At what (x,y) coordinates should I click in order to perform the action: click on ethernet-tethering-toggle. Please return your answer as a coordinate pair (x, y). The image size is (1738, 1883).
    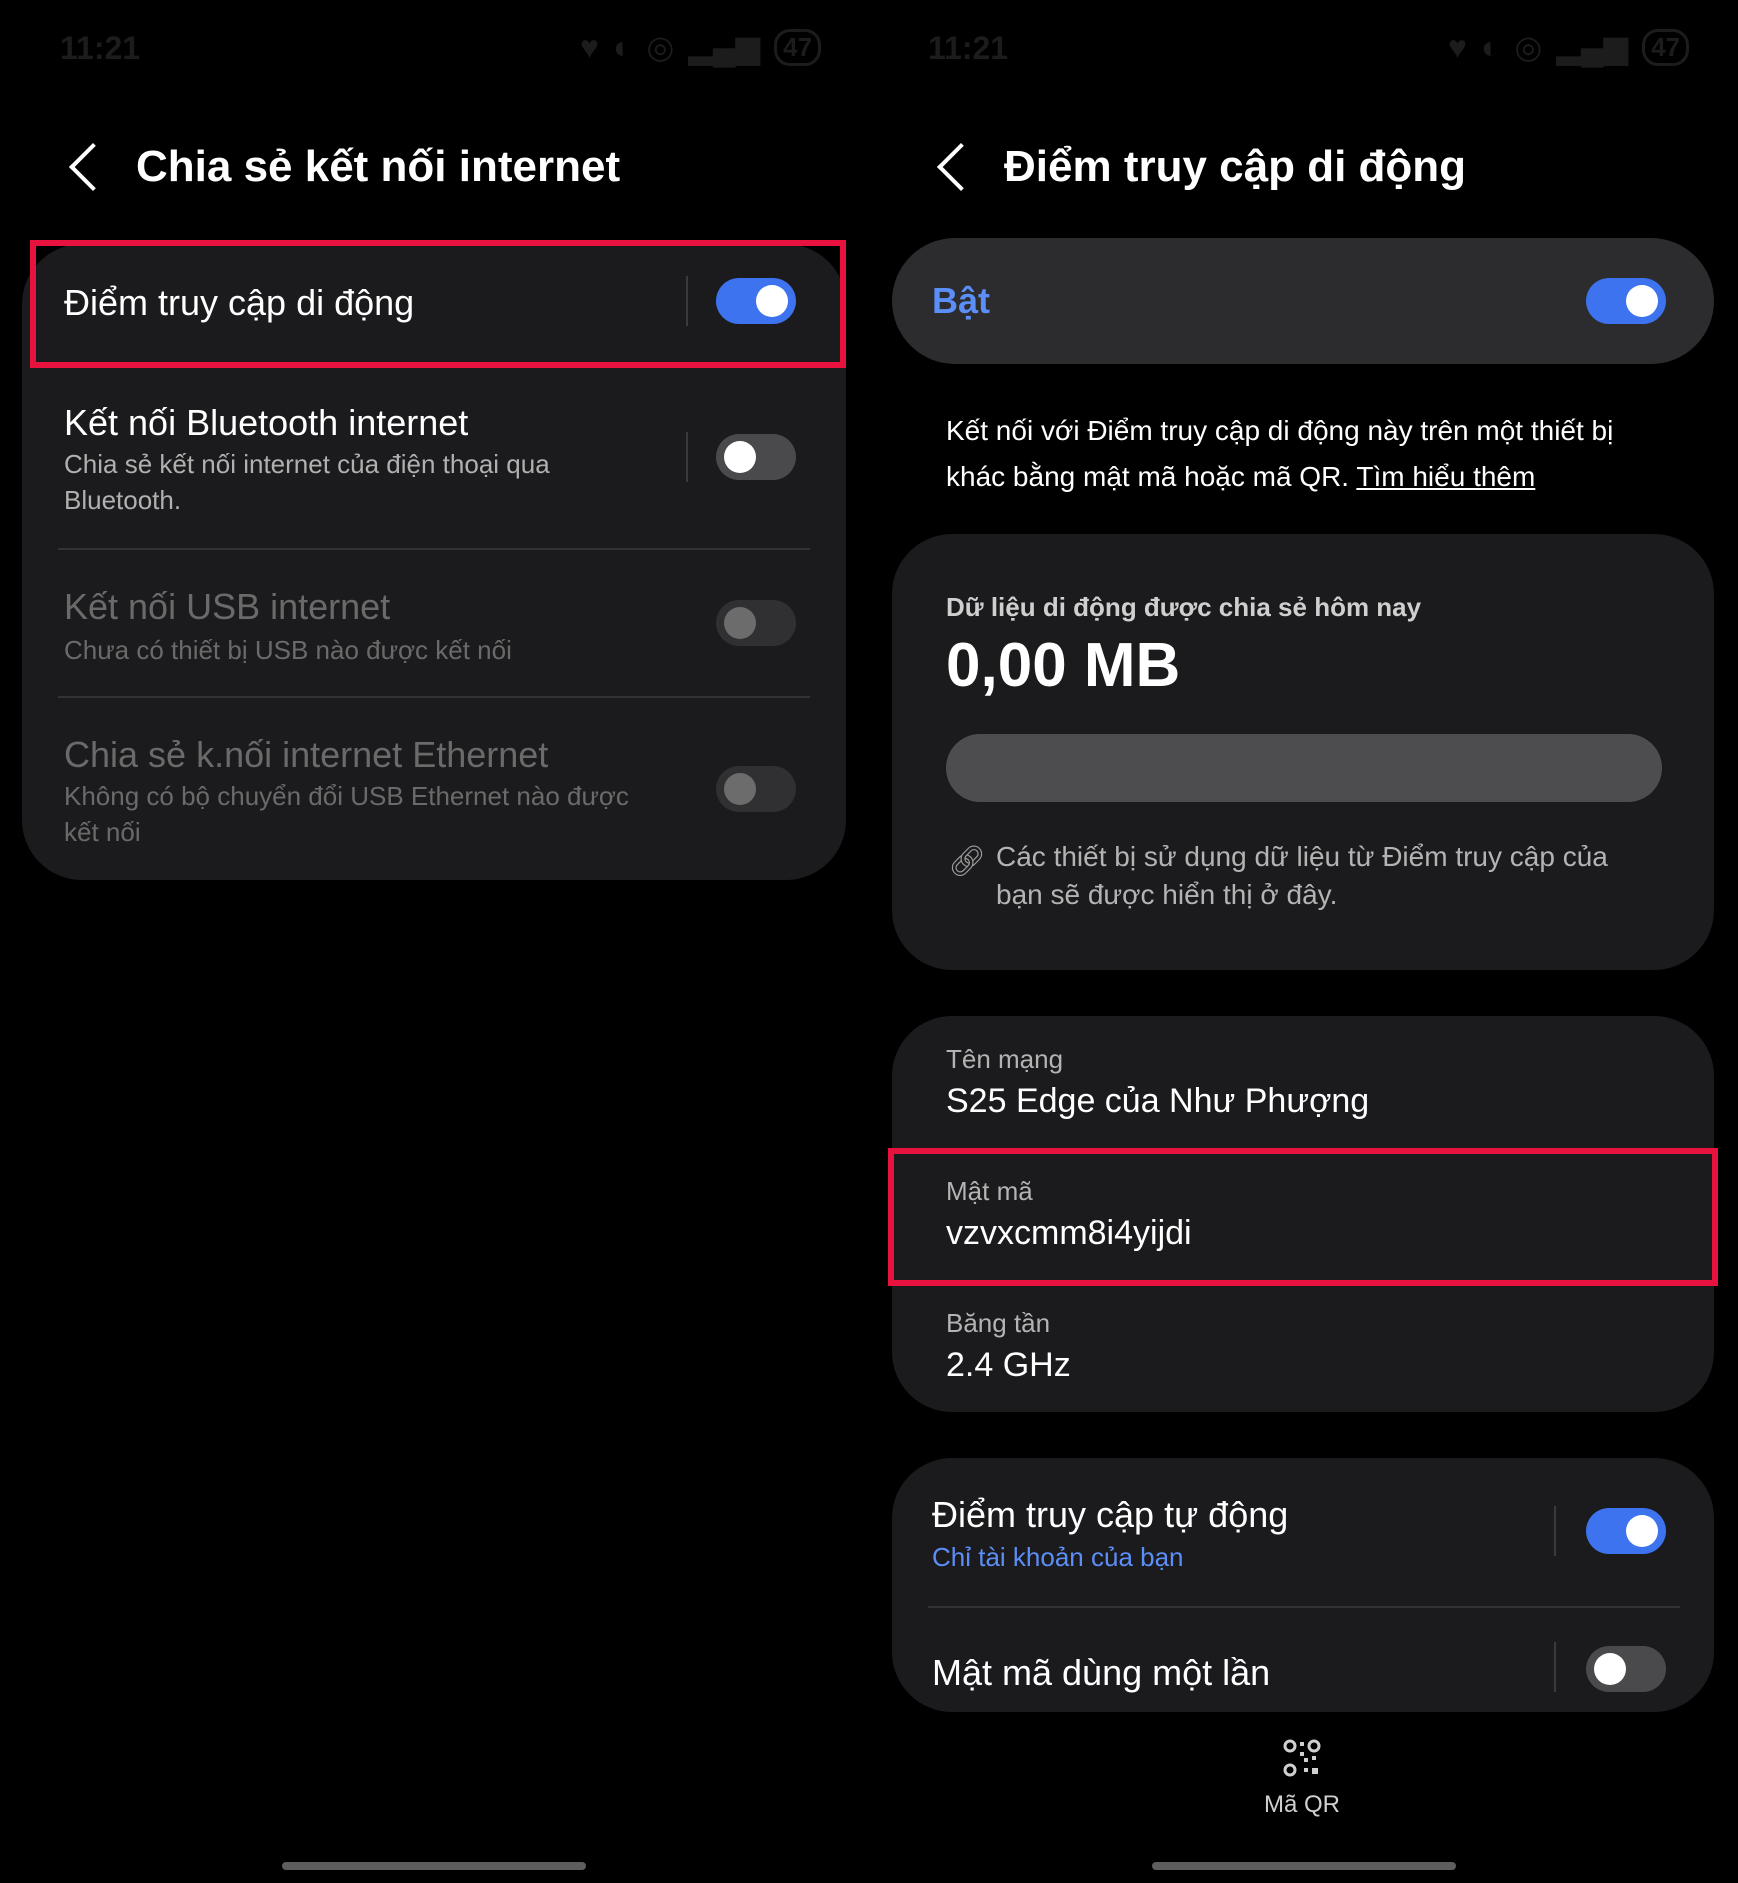
    Looking at the image, I should click on (756, 789).